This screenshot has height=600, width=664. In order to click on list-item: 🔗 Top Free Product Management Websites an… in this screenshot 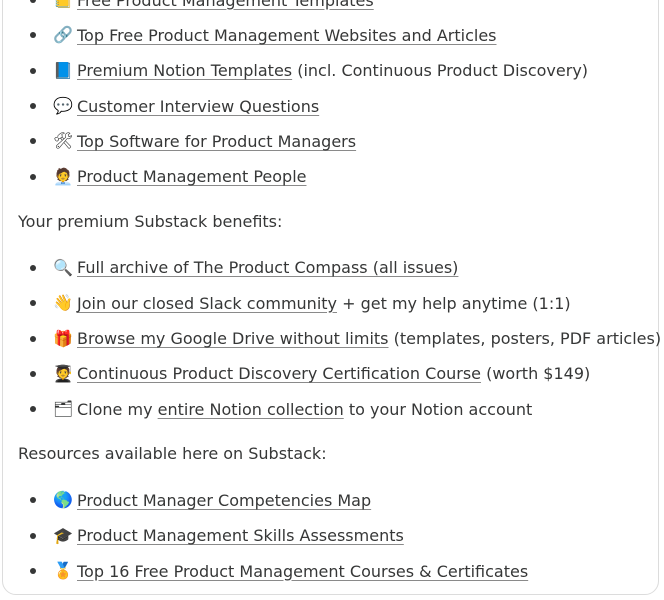, I will do `click(332, 35)`.